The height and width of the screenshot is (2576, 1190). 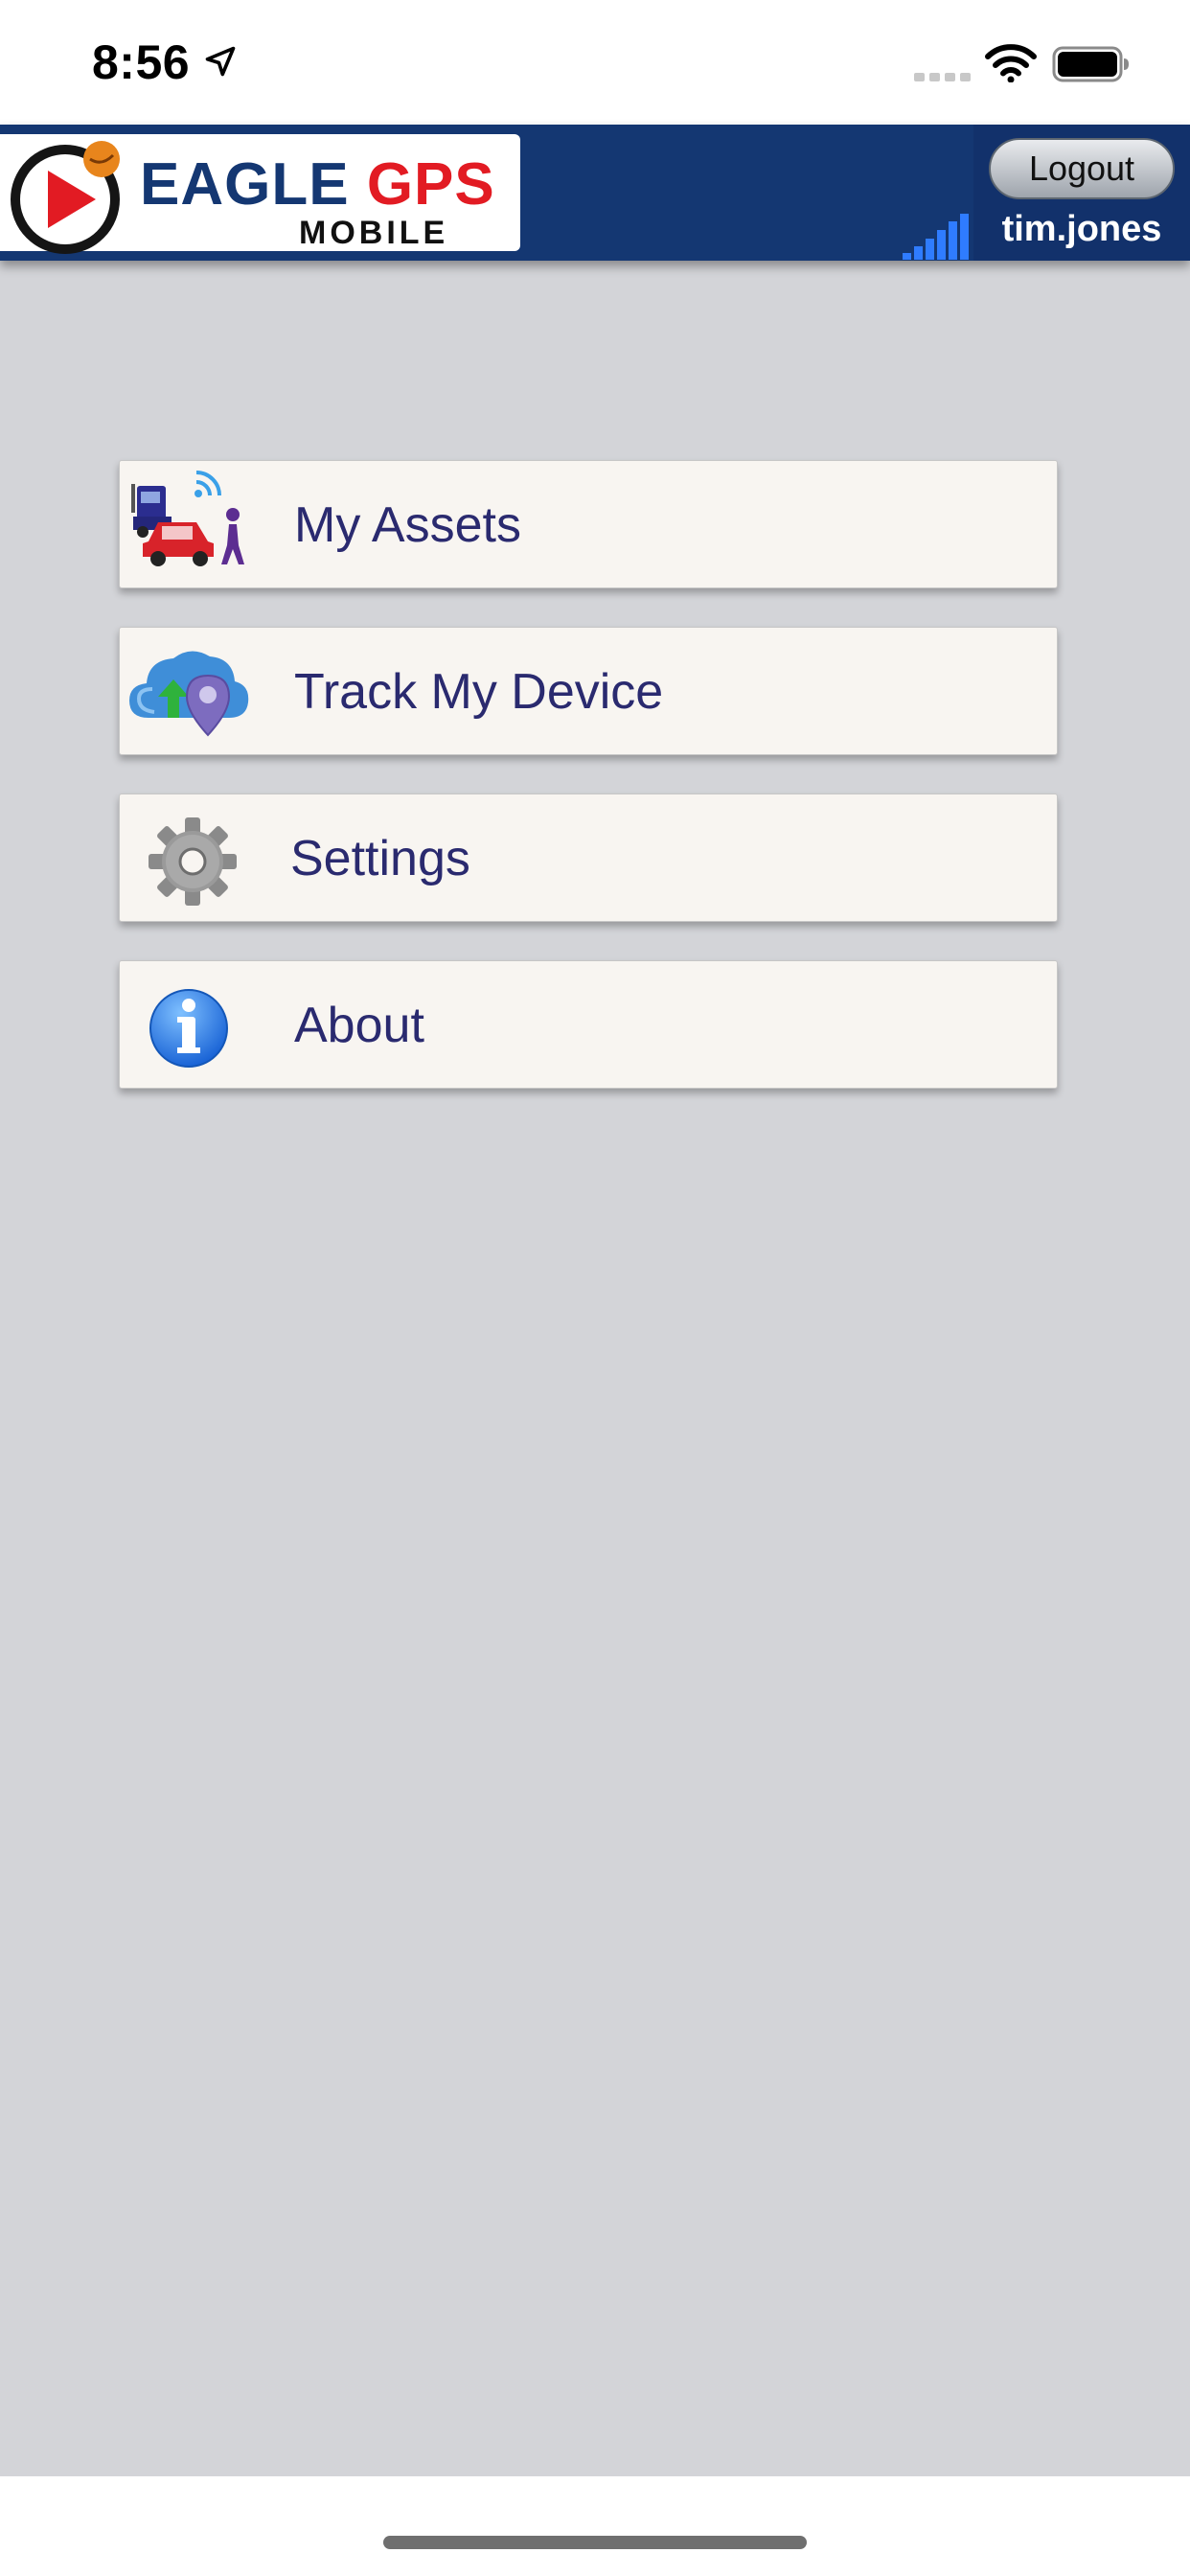 What do you see at coordinates (189, 694) in the screenshot?
I see `cloud-upload-location-icon` at bounding box center [189, 694].